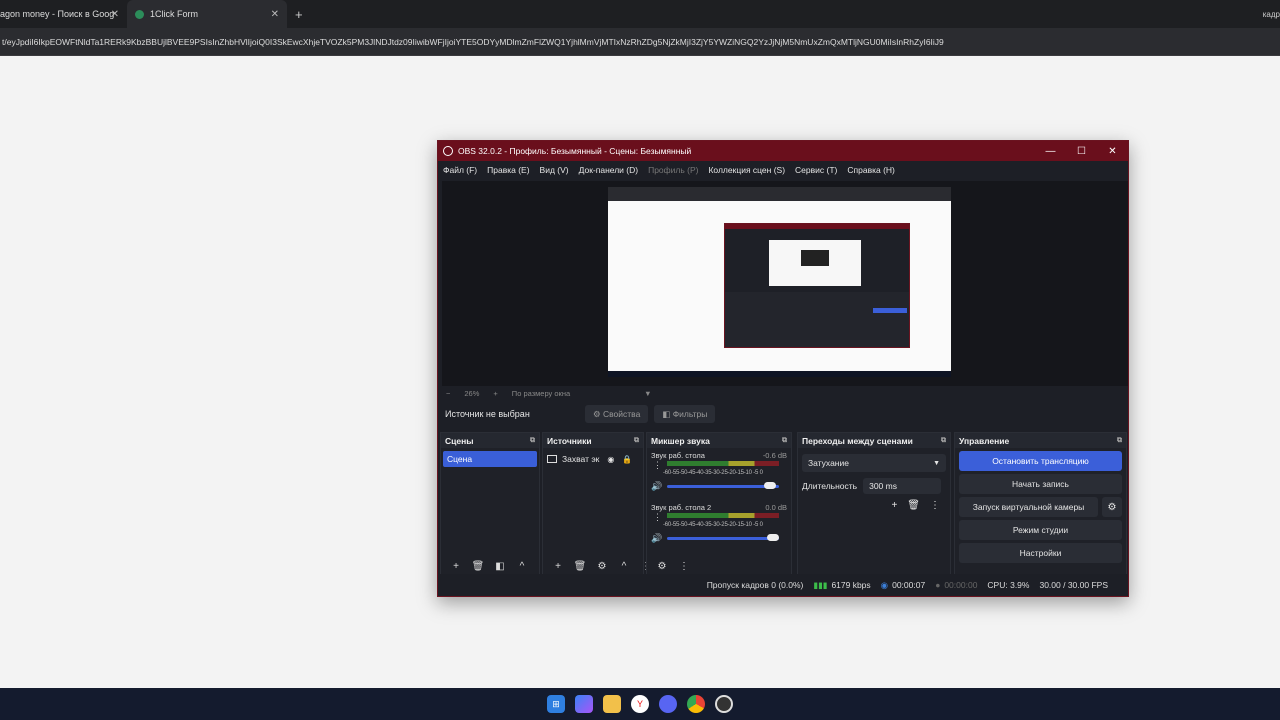 The height and width of the screenshot is (720, 1280). Describe the element at coordinates (617, 414) in the screenshot. I see `properties-button: ⚙ Свойства` at that location.